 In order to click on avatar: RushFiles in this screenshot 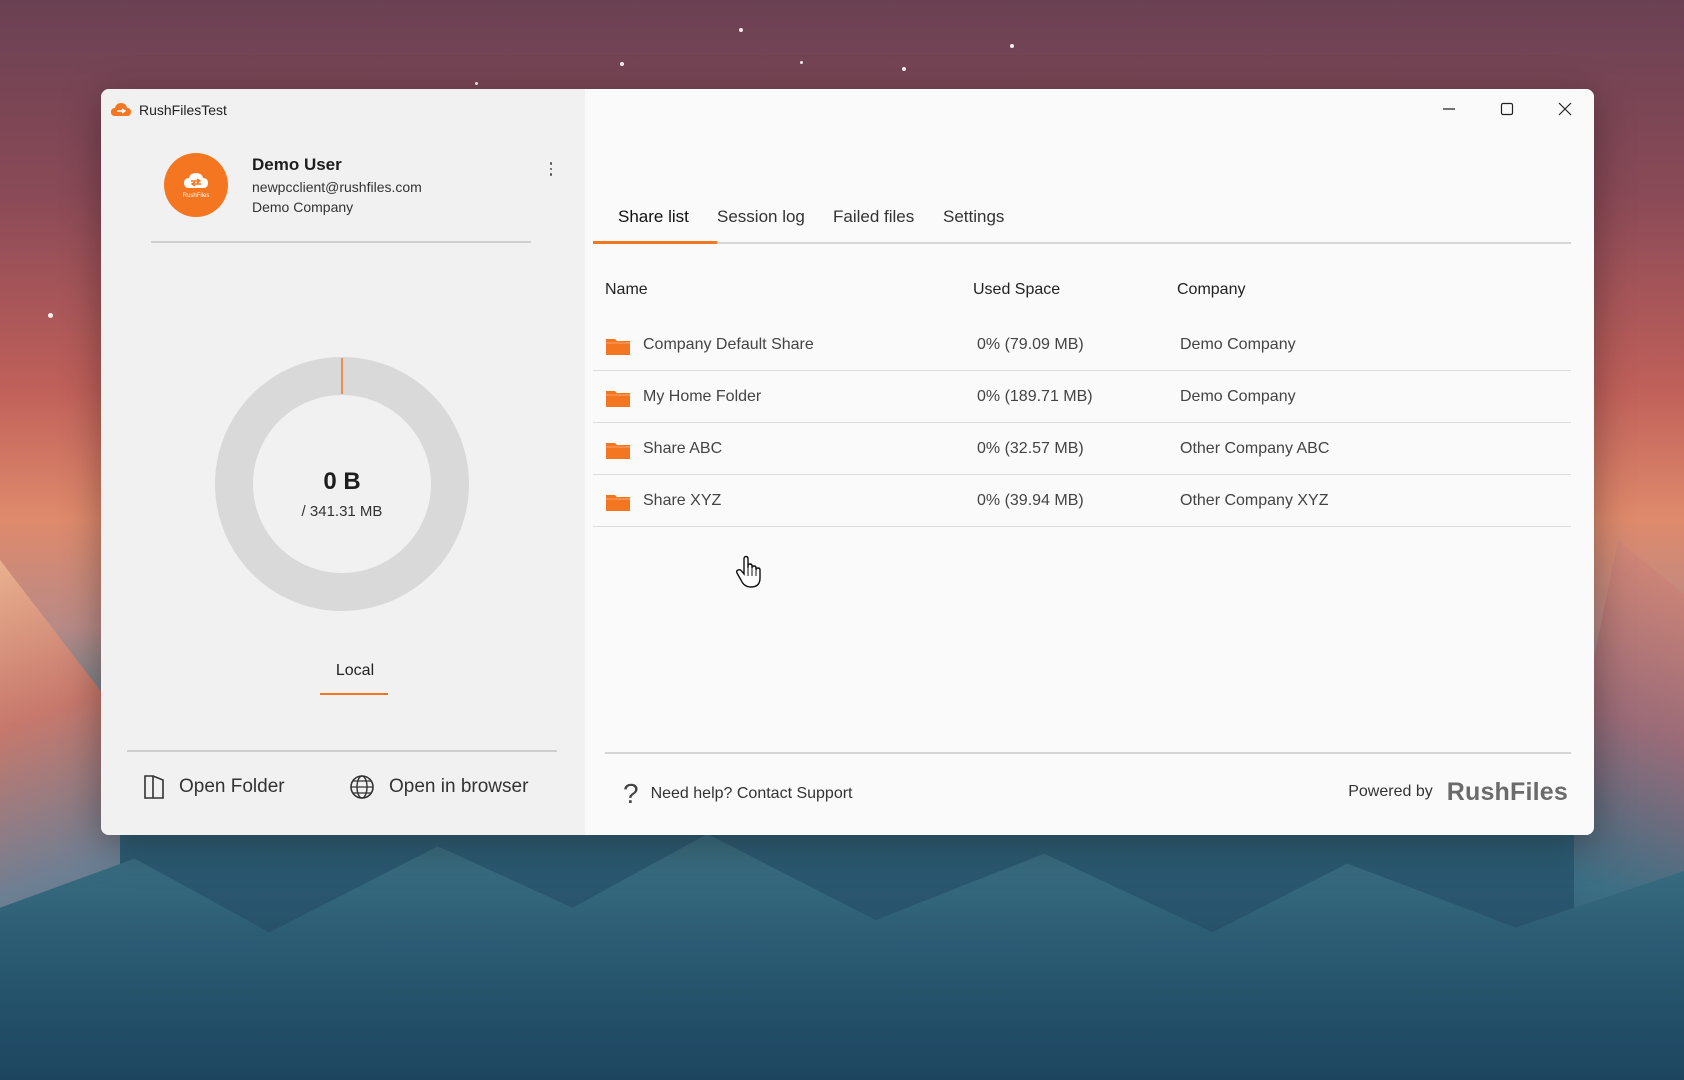, I will do `click(196, 185)`.